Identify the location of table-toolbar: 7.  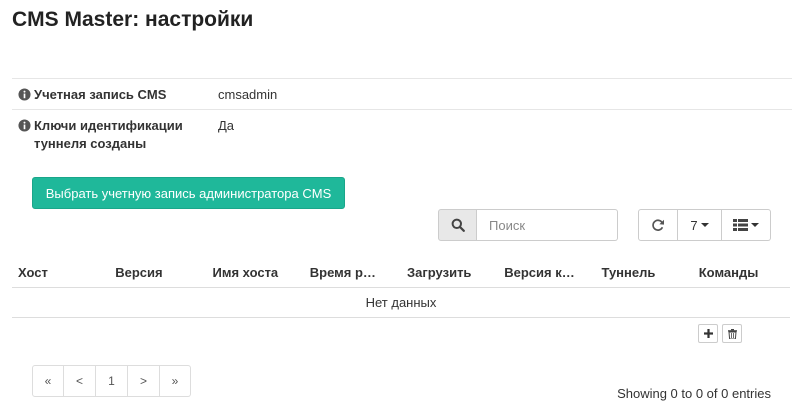
(704, 225).